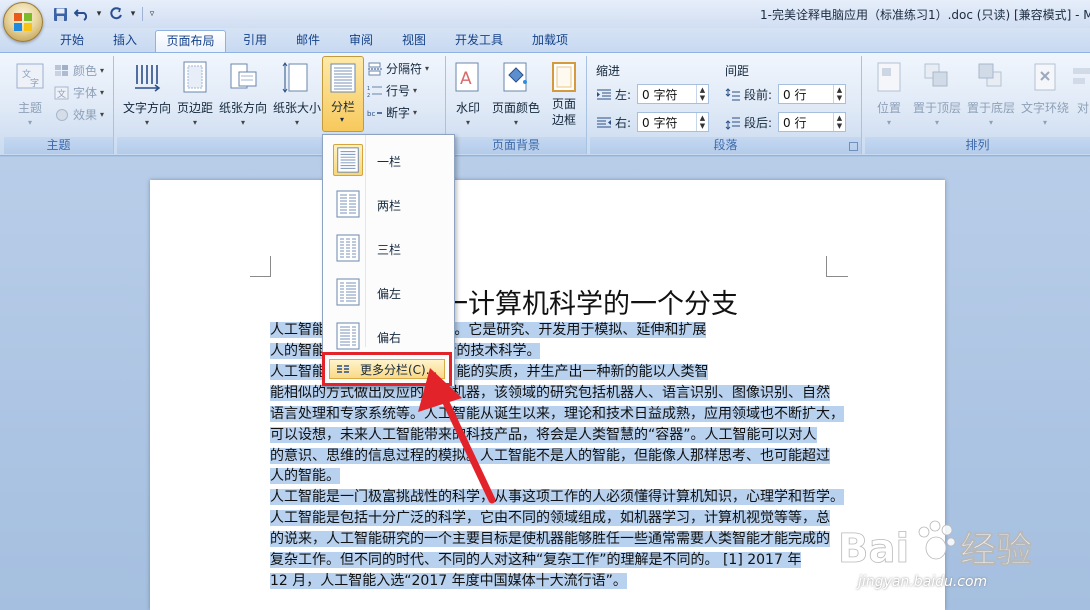 The image size is (1090, 610). What do you see at coordinates (925, 15) in the screenshot?
I see `window-title: 1-完美诠释电脑应用（标准练习1）.doc (只读) [兼容模式] - M` at bounding box center [925, 15].